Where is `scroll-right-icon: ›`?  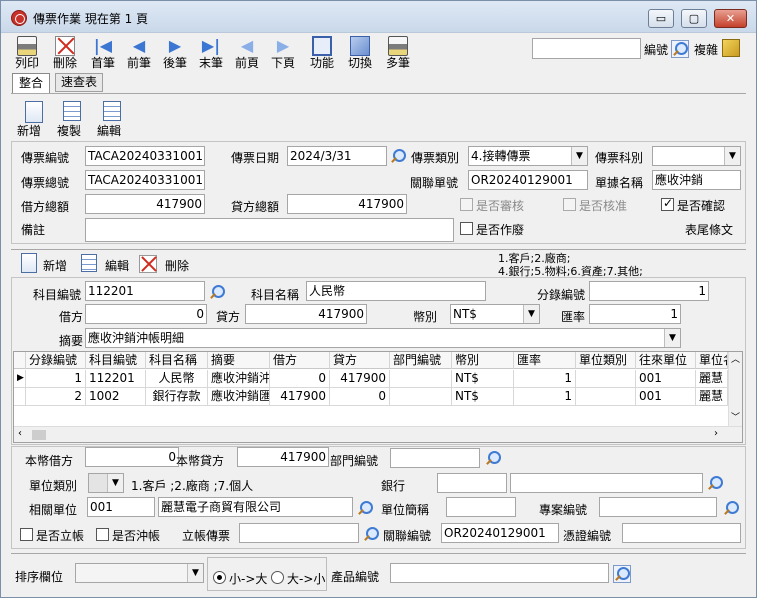
scroll-right-icon: › is located at coordinates (716, 433).